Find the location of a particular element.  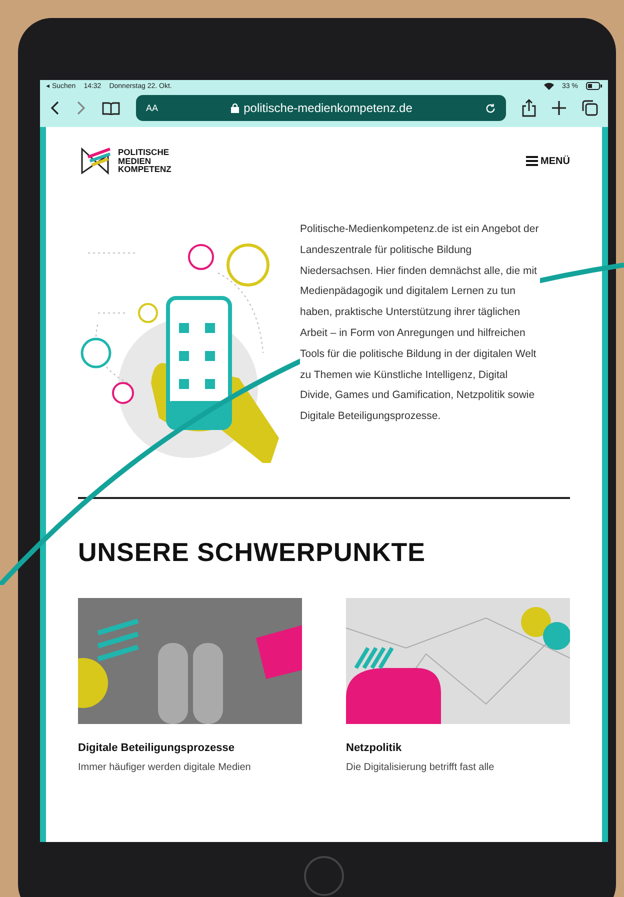

card-text: Immer häufiger werden digitale Medien is located at coordinates (165, 767).